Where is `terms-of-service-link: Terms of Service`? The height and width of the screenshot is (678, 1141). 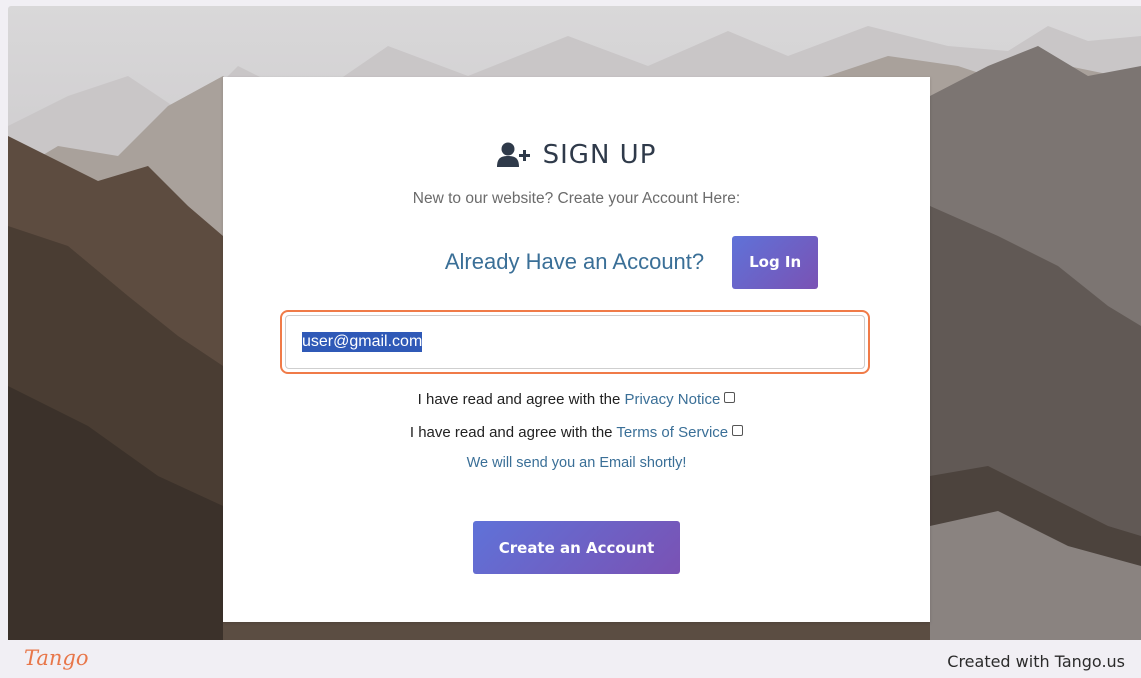
terms-of-service-link: Terms of Service is located at coordinates (672, 432).